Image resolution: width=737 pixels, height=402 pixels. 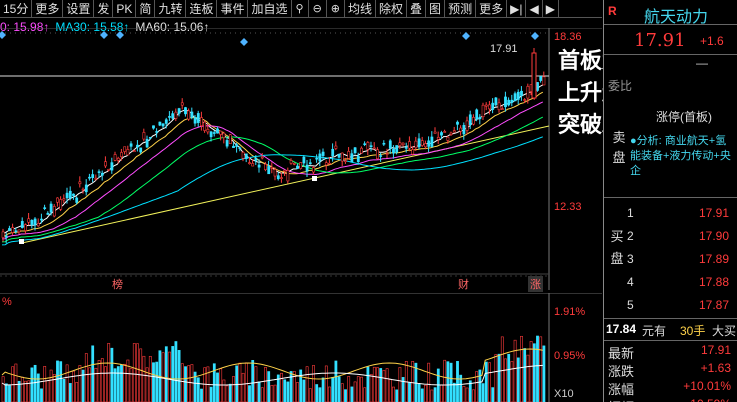 I want to click on quote-code-icon: R, so click(x=612, y=11).